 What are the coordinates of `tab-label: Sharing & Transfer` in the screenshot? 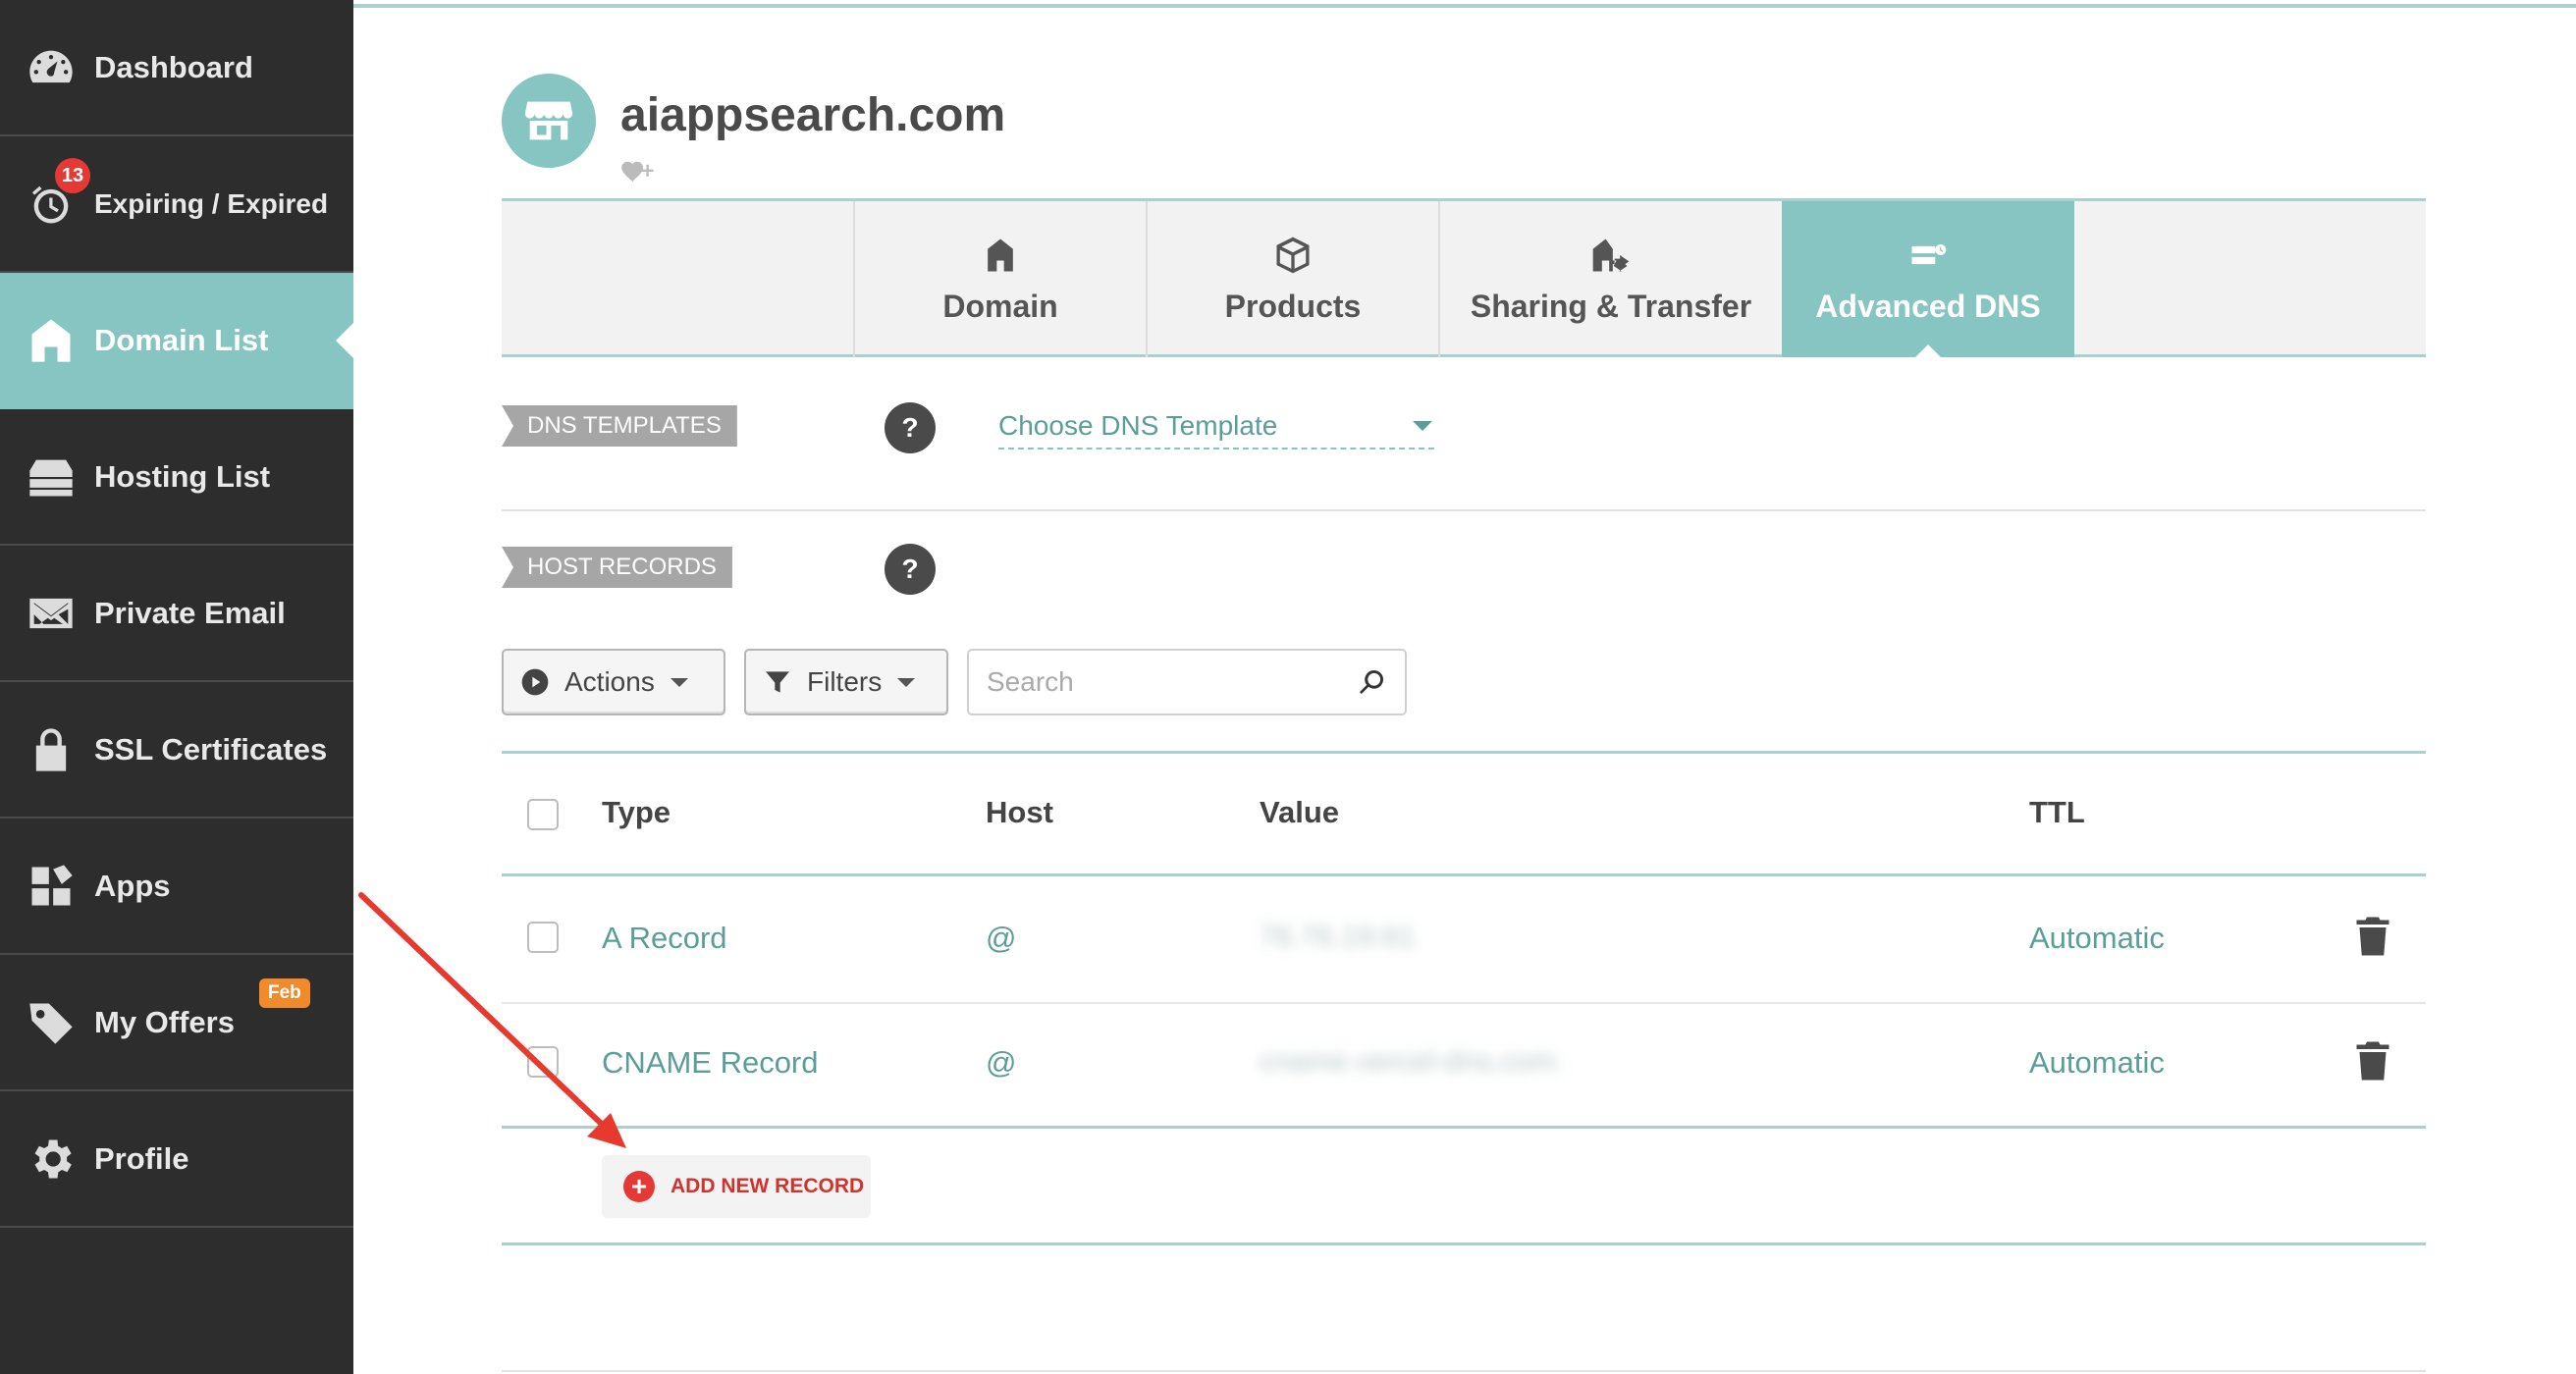 It's located at (1611, 307).